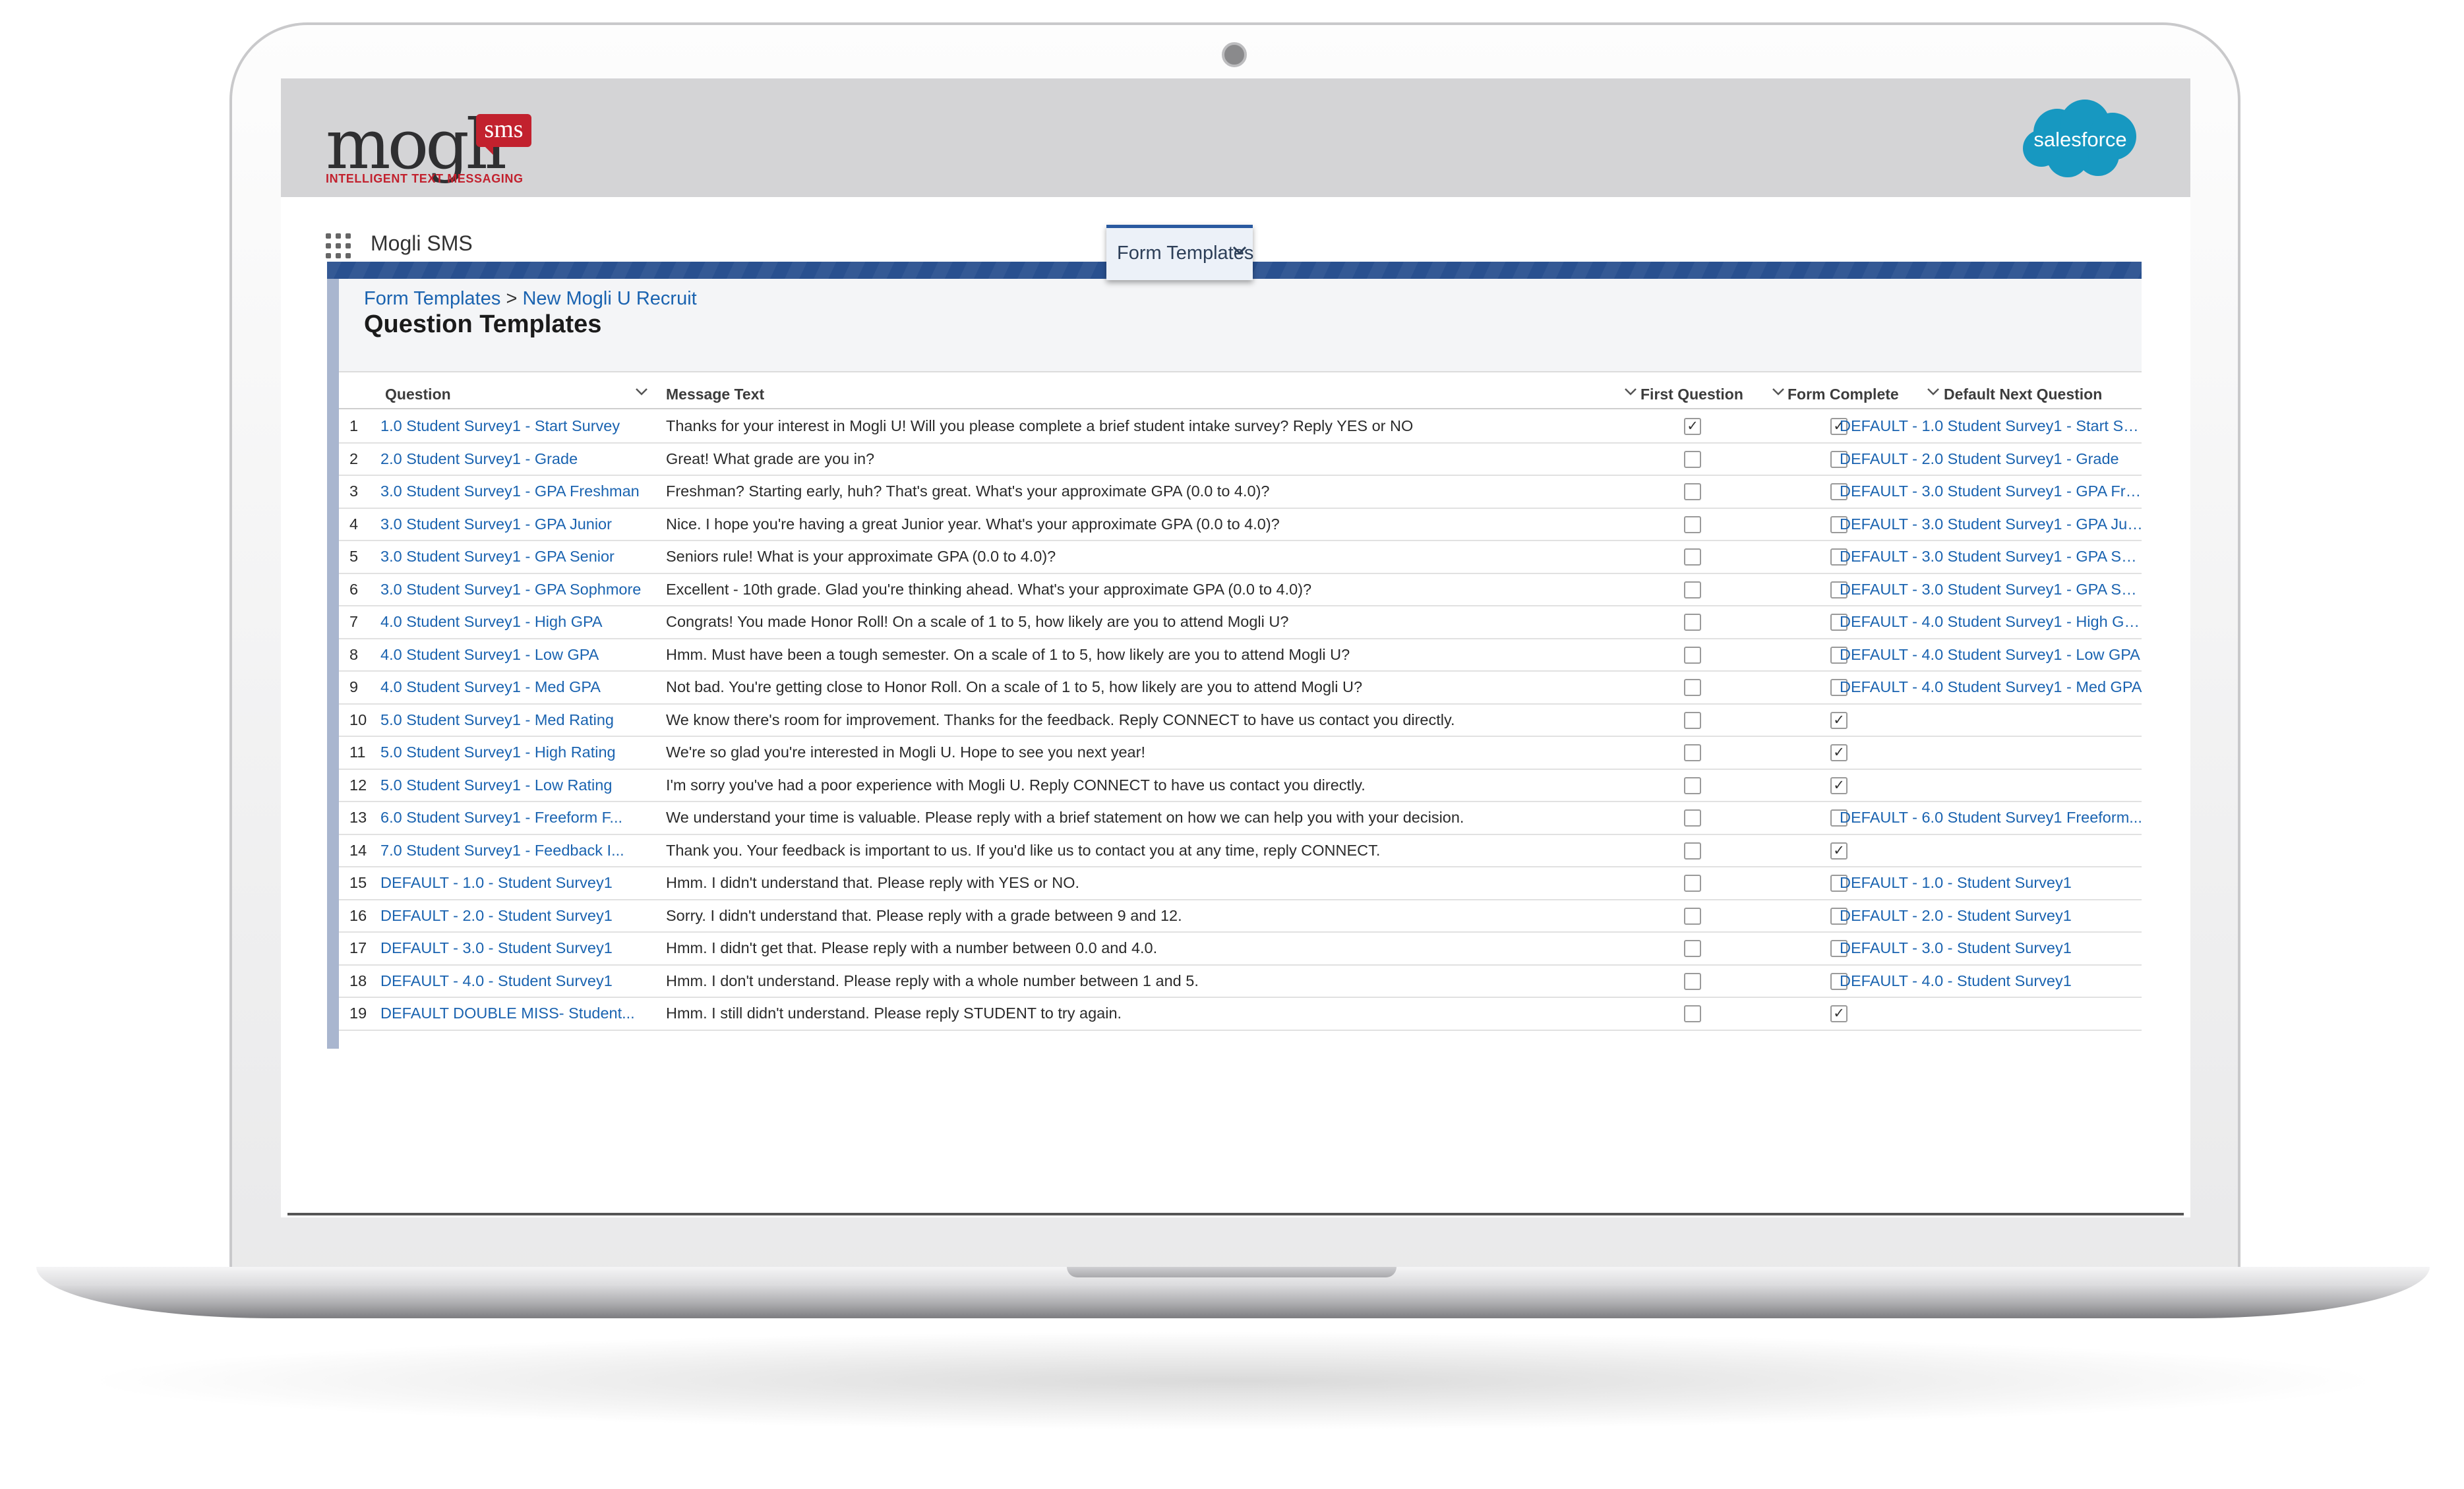 The height and width of the screenshot is (1489, 2464). I want to click on question-link: 4.0 Student Survey1 - High GPA, so click(517, 622).